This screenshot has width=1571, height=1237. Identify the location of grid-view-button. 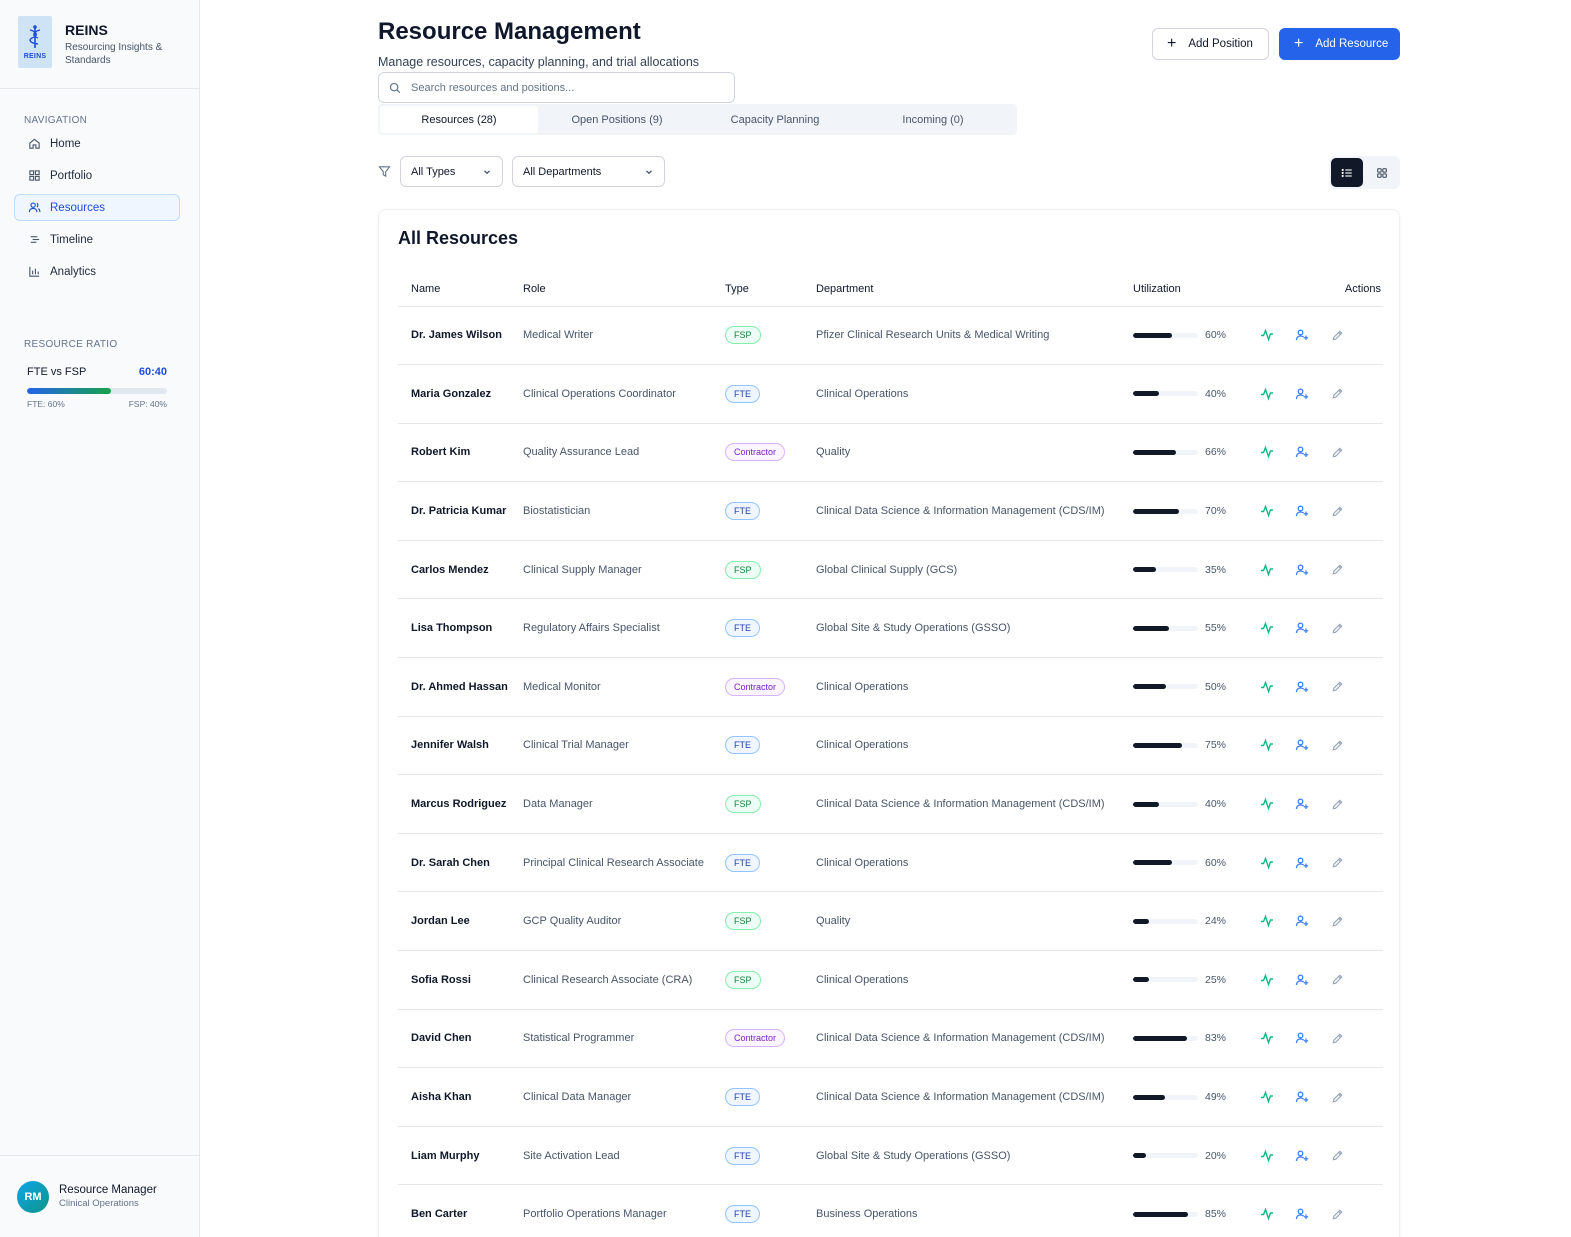
(1382, 172).